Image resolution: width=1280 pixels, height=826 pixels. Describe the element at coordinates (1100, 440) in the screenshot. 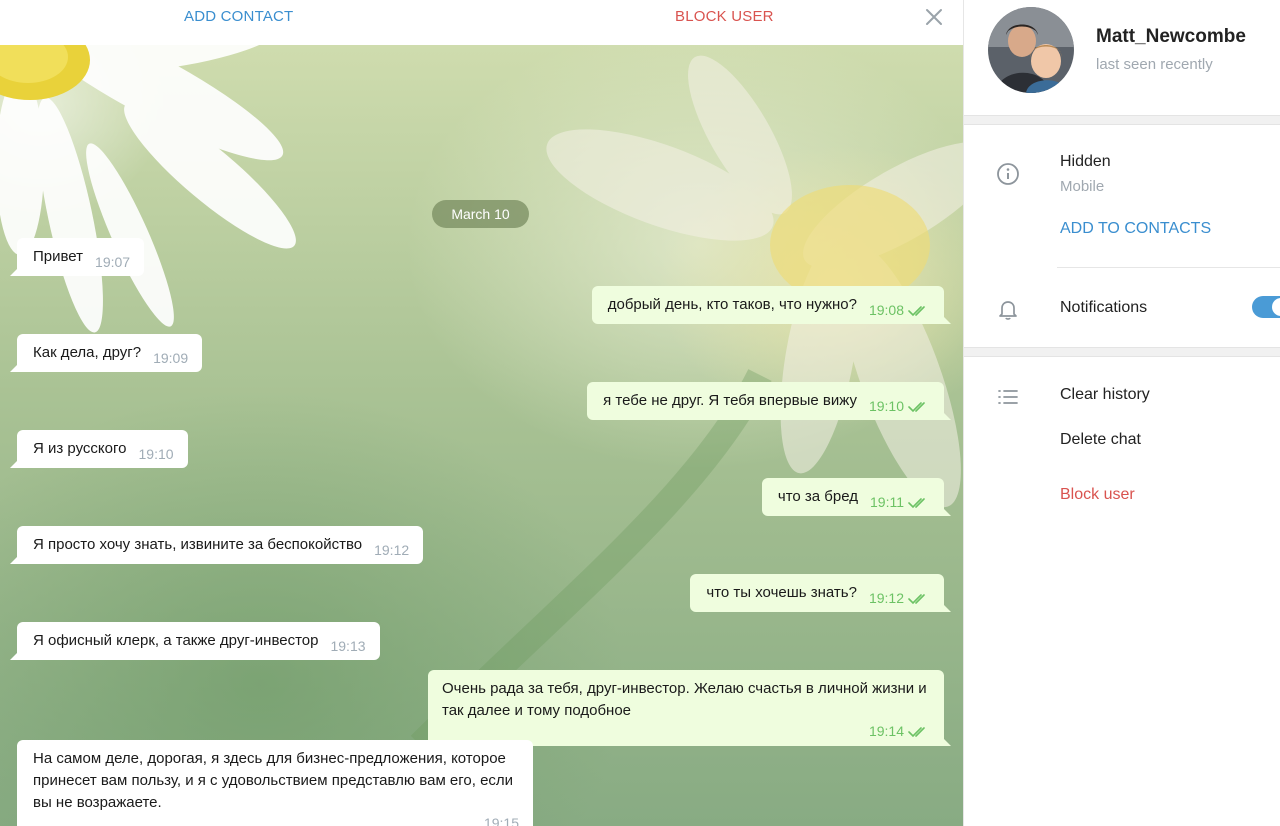

I see `delete-chat-button: Delete chat` at that location.